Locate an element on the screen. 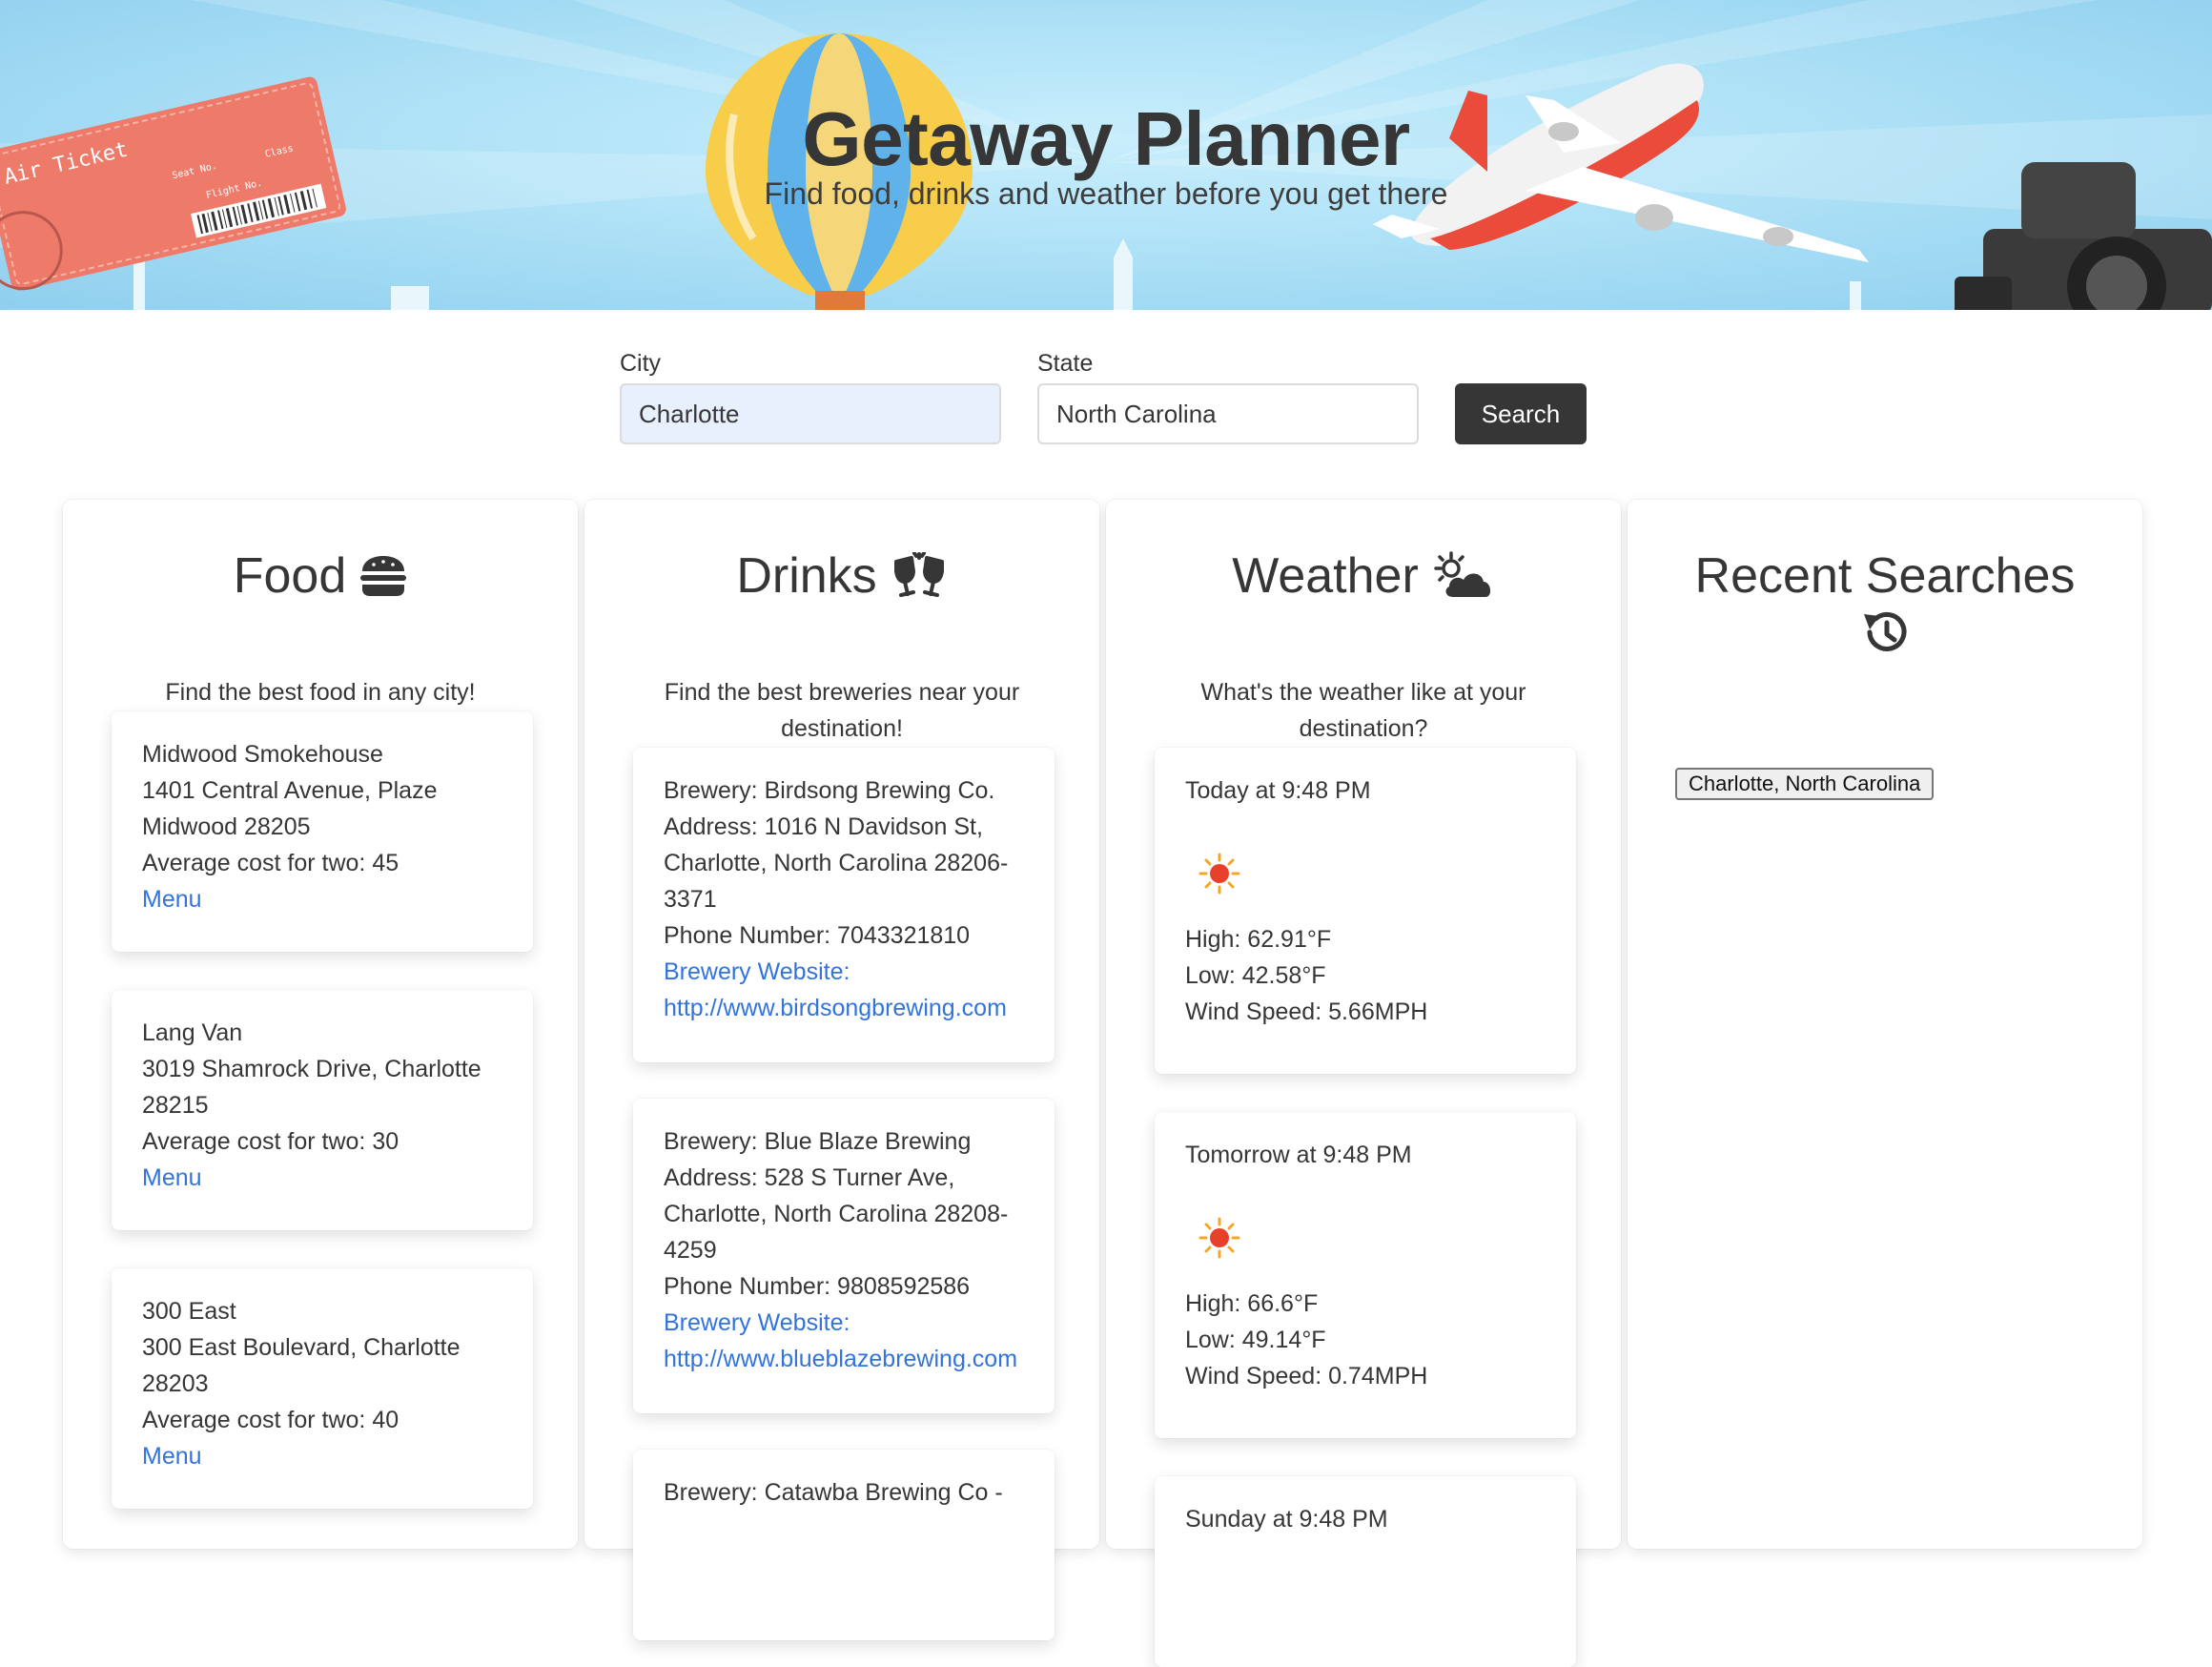  forecast-wind: Wind Speed: 5.66MPH is located at coordinates (1306, 1011).